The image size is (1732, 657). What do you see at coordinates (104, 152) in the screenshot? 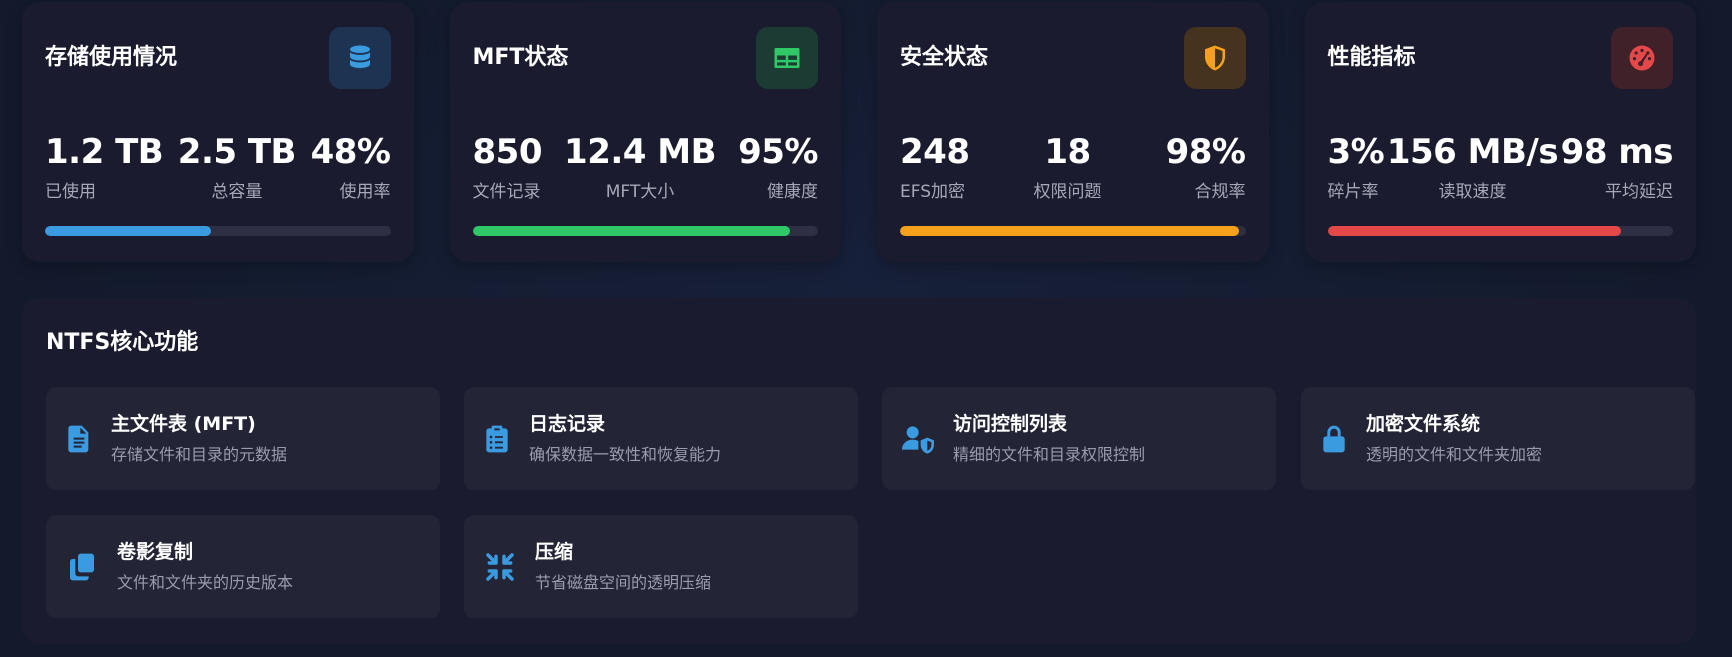
I see `stat-value: 1.2 TB` at bounding box center [104, 152].